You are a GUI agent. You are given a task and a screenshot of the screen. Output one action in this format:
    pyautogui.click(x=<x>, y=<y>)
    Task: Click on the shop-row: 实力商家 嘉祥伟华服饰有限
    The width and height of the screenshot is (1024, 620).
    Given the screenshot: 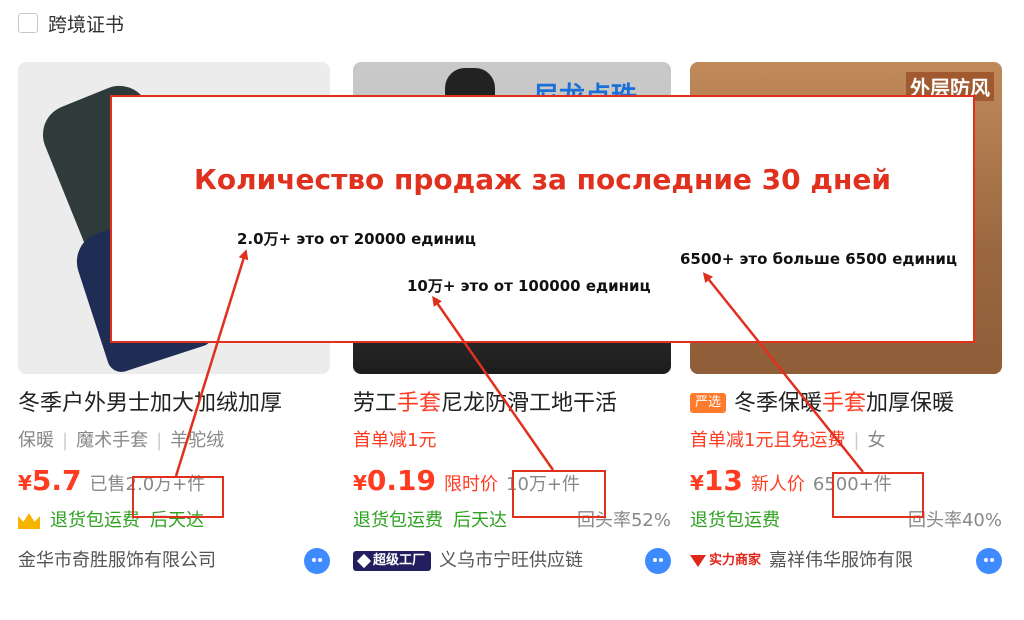 What is the action you would take?
    pyautogui.click(x=846, y=561)
    